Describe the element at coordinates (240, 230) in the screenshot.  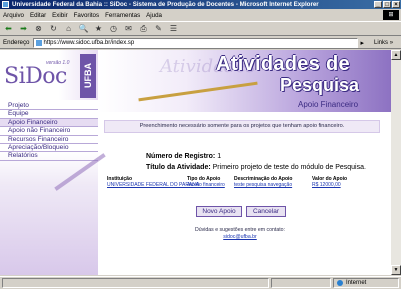
I see `footer-contact-text: Dúvidas e sugestões entre em contato:` at that location.